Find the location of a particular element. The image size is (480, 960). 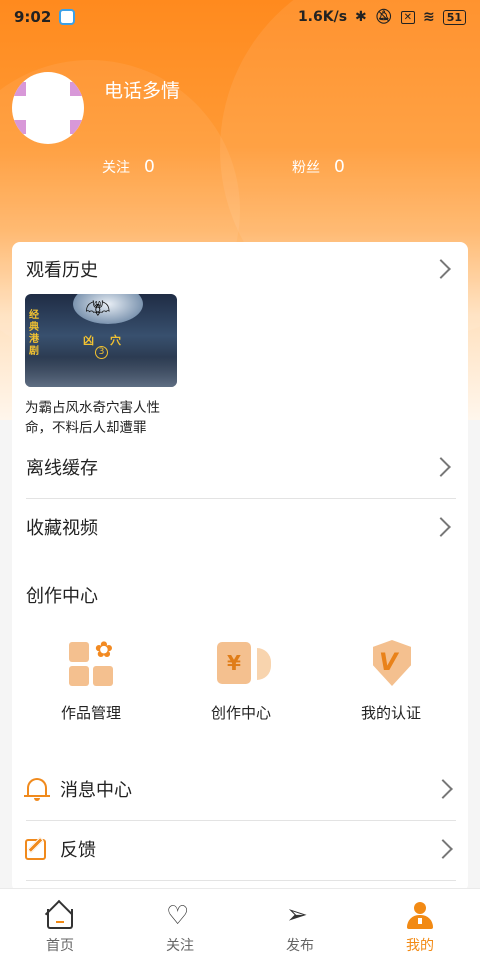

follow-stat: 关注 0 is located at coordinates (128, 167).